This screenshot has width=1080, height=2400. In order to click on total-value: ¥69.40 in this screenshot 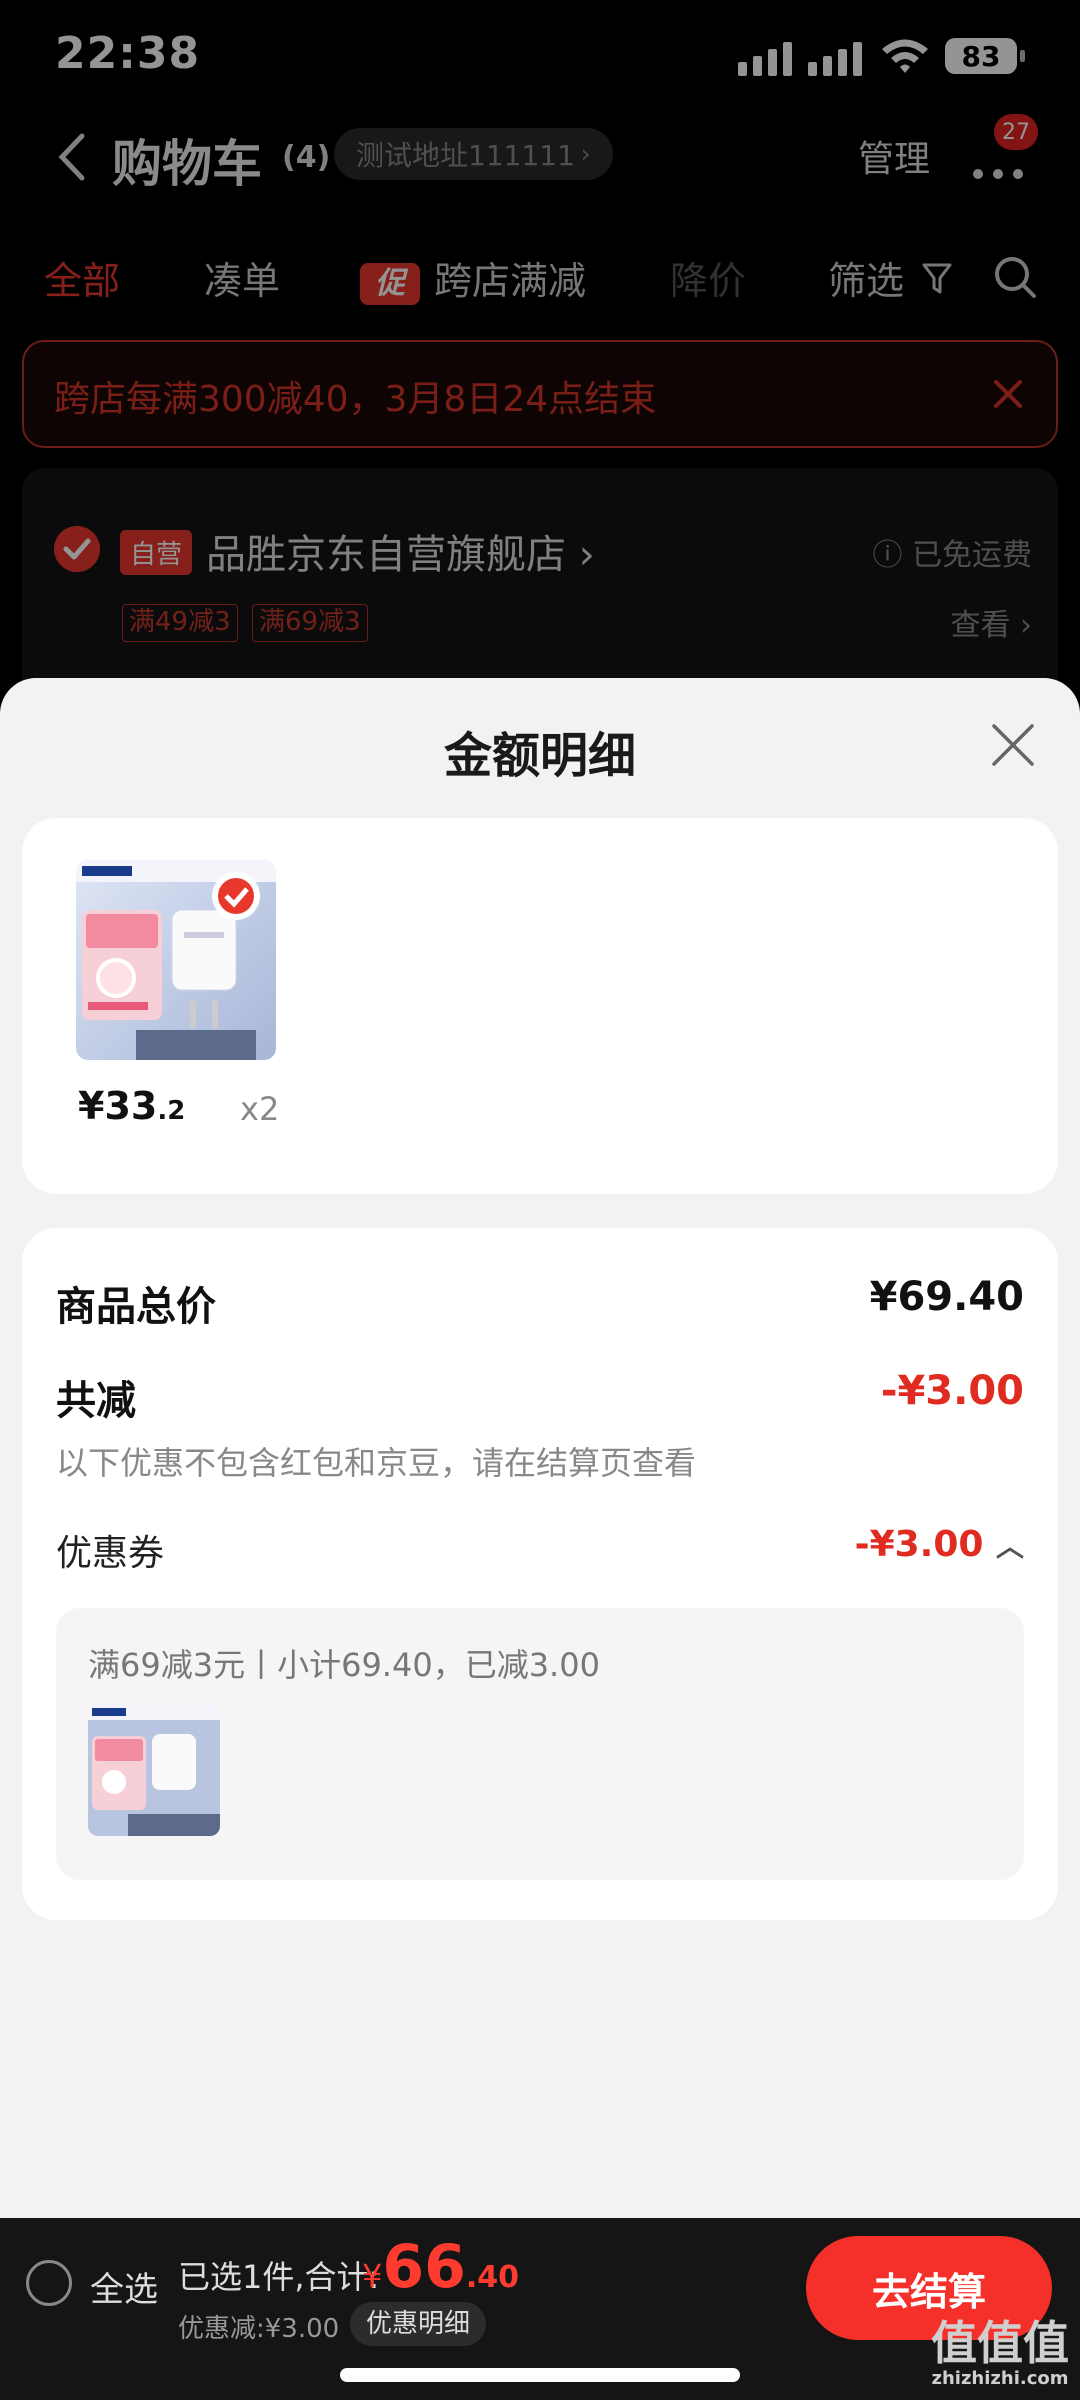, I will do `click(946, 1297)`.